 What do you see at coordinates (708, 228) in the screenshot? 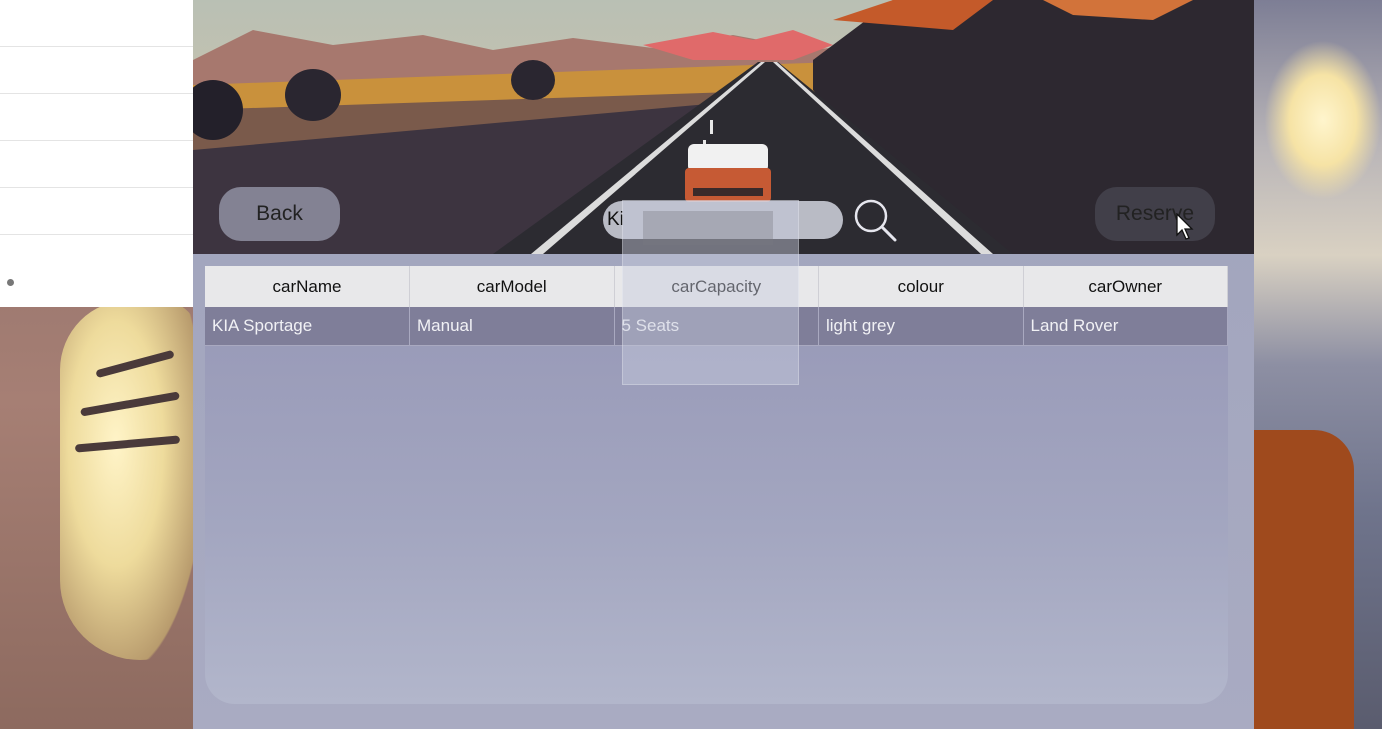
I see `ghost-thumbnail` at bounding box center [708, 228].